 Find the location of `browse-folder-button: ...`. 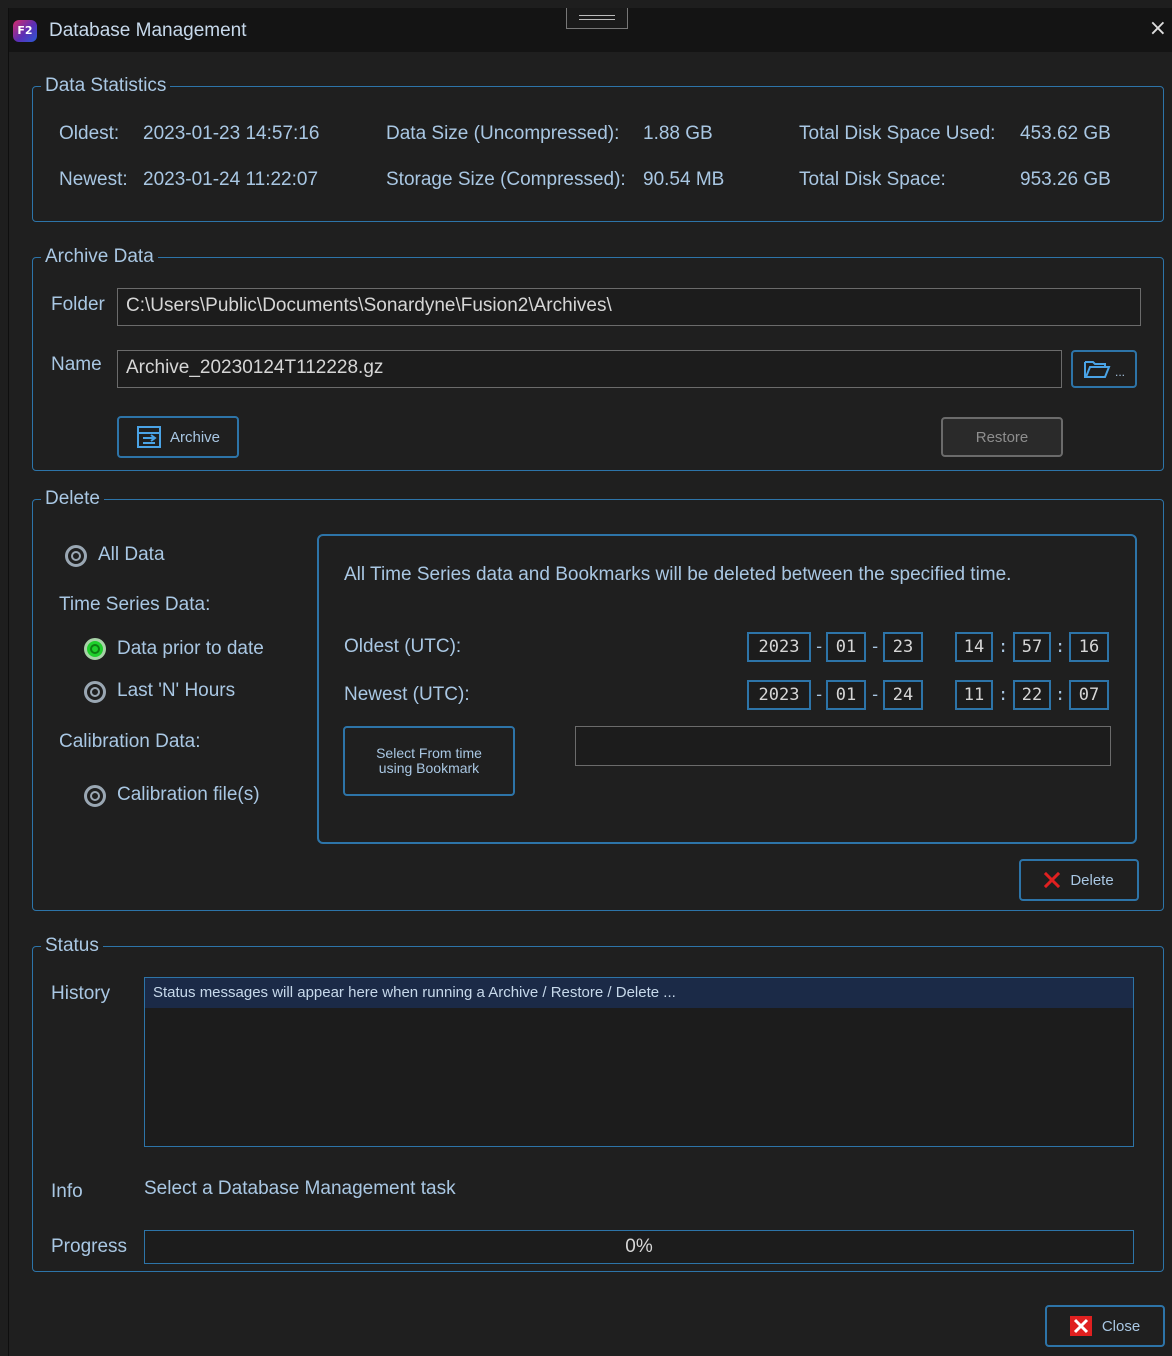

browse-folder-button: ... is located at coordinates (1104, 369).